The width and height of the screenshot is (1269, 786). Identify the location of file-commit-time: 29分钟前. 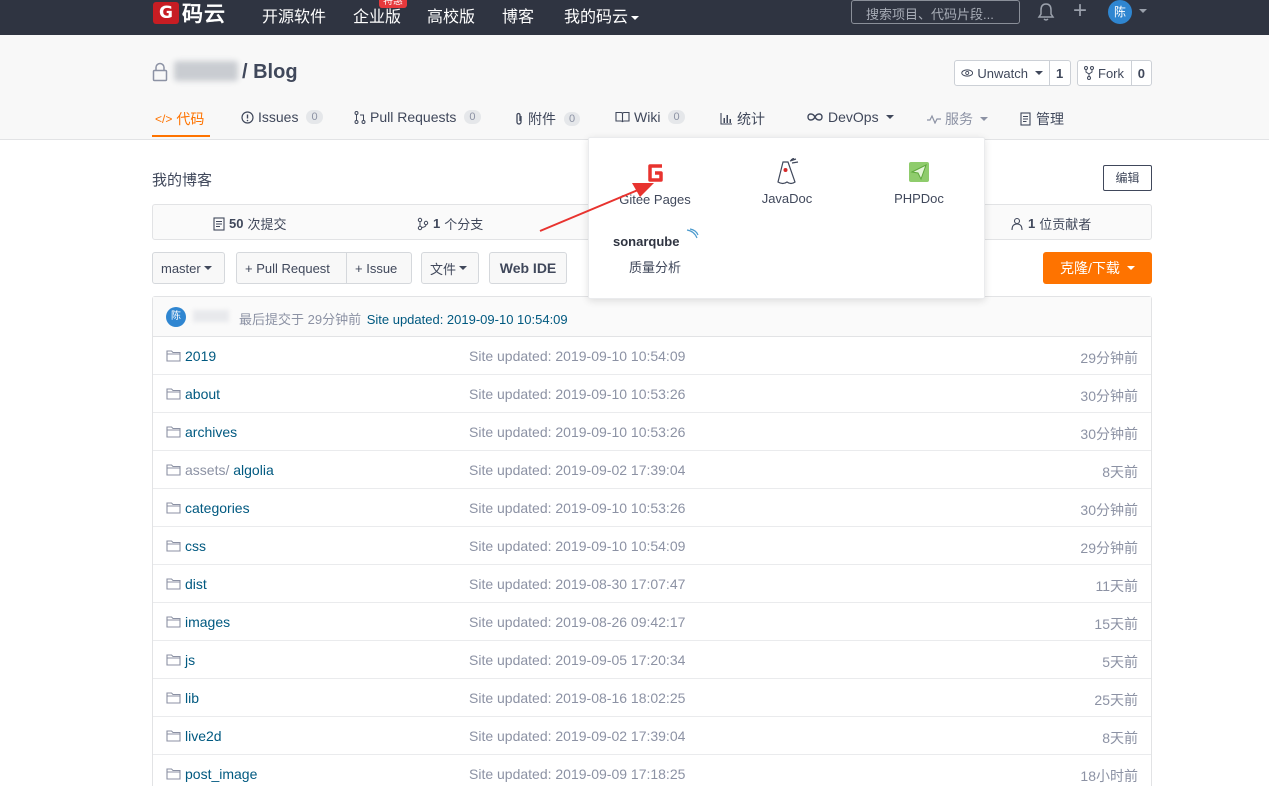
(1109, 548).